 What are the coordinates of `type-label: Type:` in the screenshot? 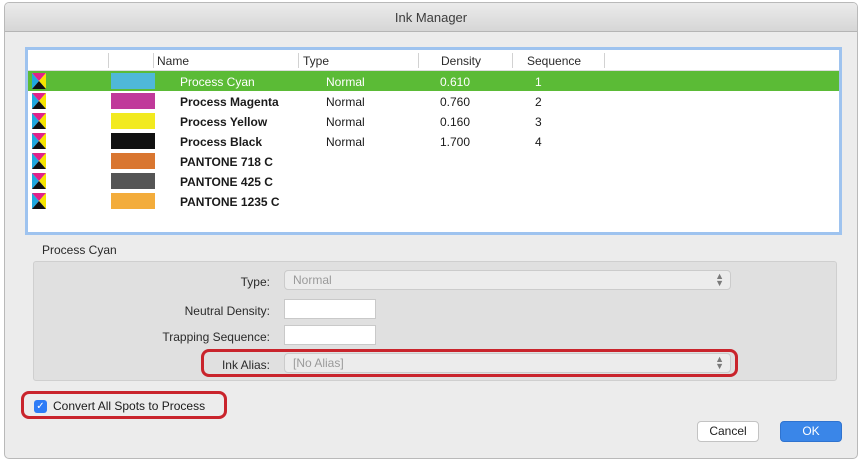 It's located at (255, 282).